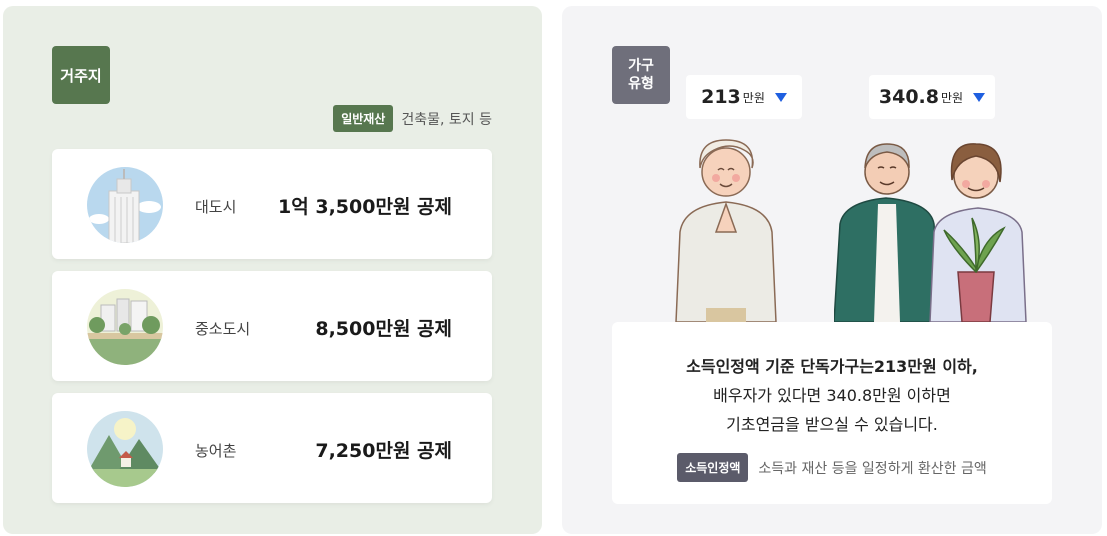 The width and height of the screenshot is (1107, 536). Describe the element at coordinates (125, 449) in the screenshot. I see `rural-village-icon` at that location.